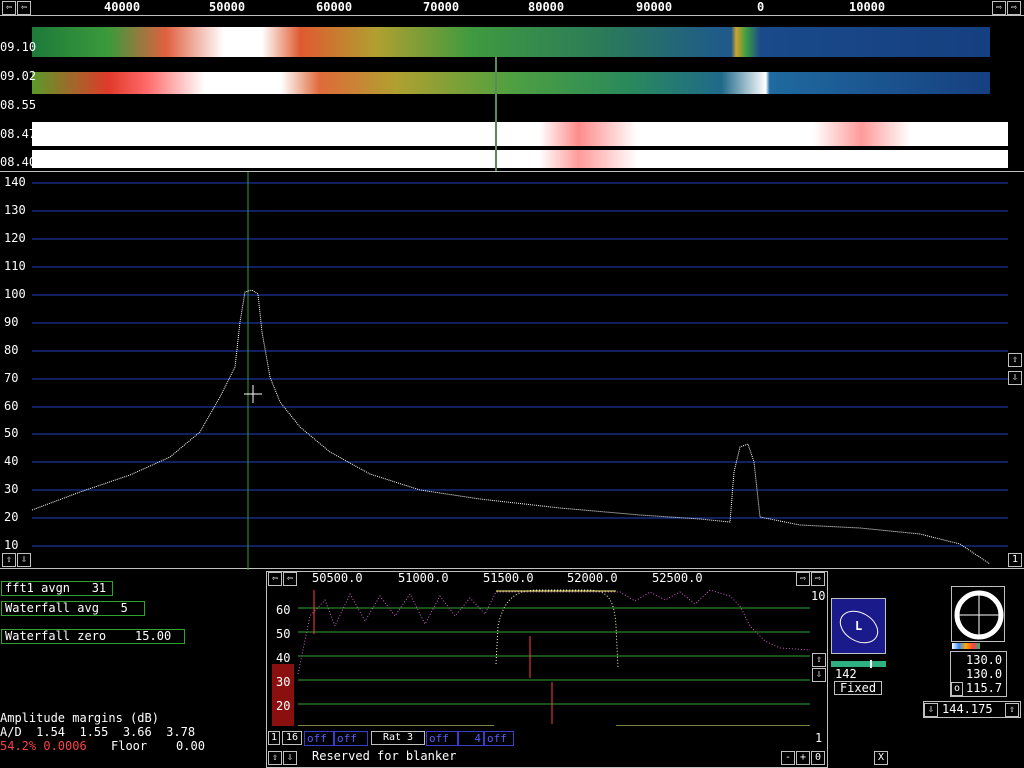  What do you see at coordinates (43, 746) in the screenshot?
I see `overload-percent: 54.2% 0.0006` at bounding box center [43, 746].